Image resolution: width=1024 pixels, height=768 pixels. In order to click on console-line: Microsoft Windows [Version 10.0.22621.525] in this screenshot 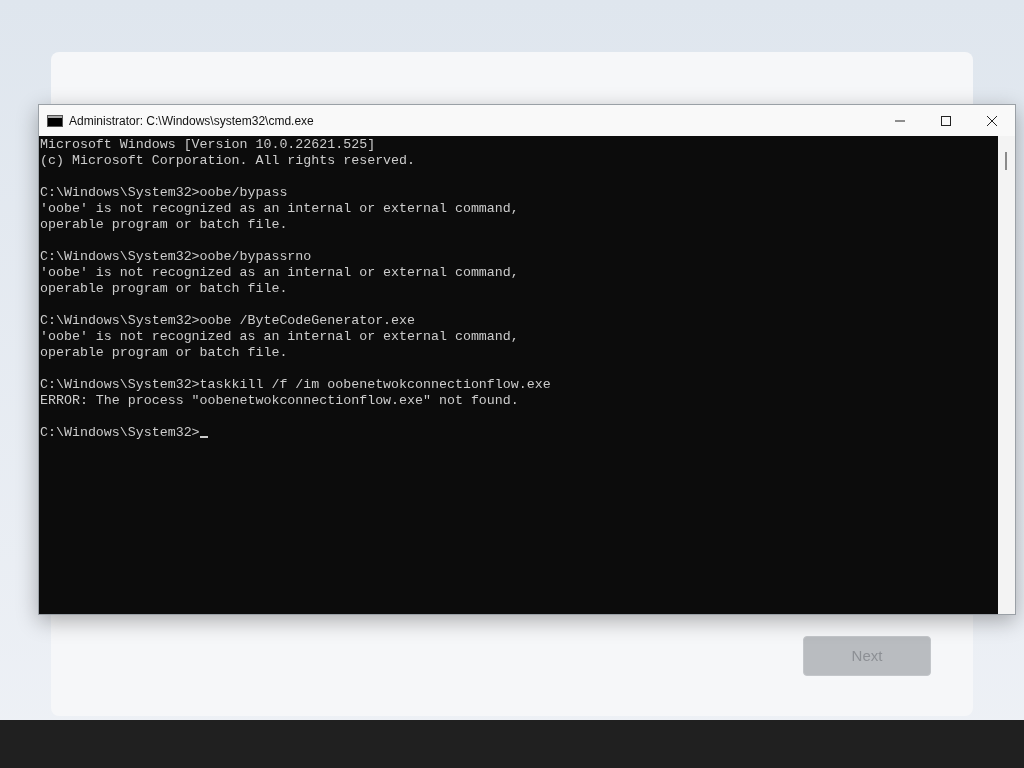, I will do `click(208, 145)`.